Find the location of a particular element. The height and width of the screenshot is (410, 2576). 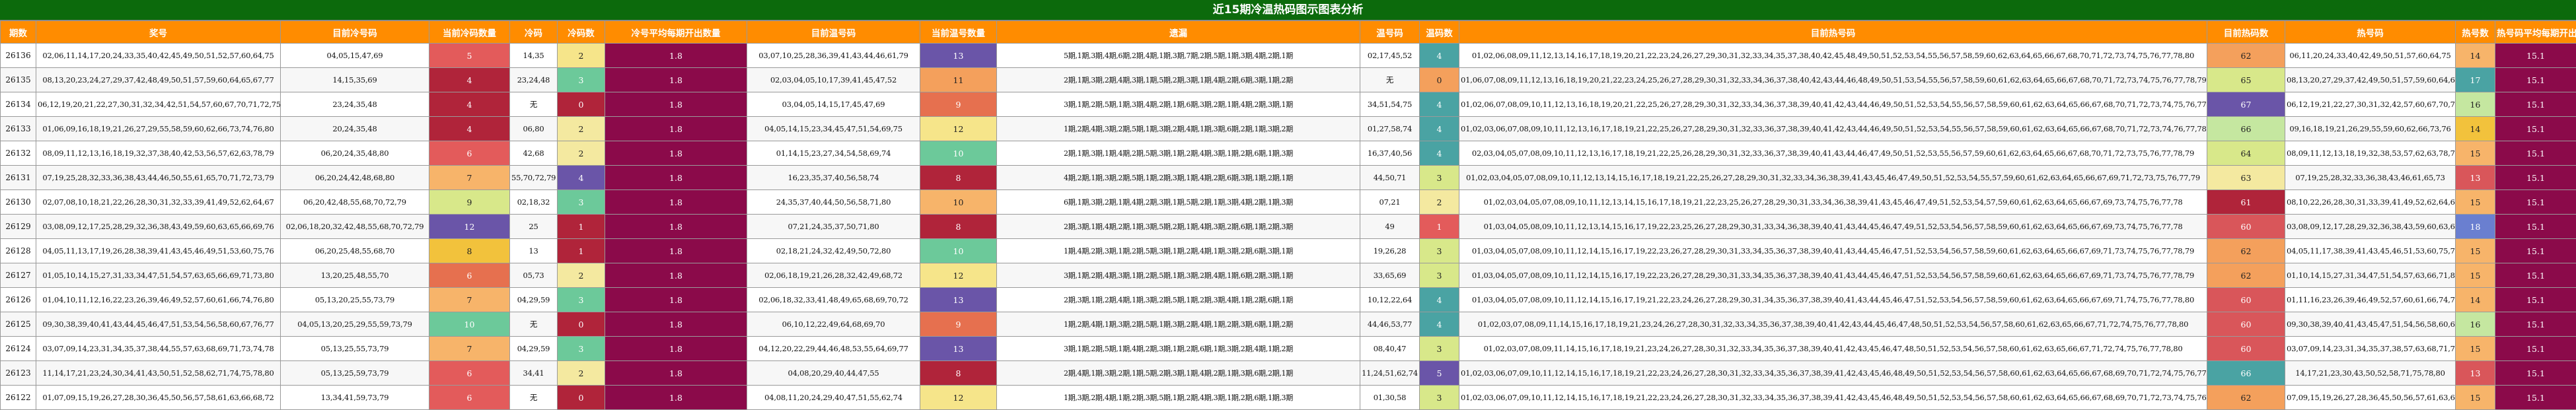

cold-hit-count-cell: 3 is located at coordinates (581, 202).